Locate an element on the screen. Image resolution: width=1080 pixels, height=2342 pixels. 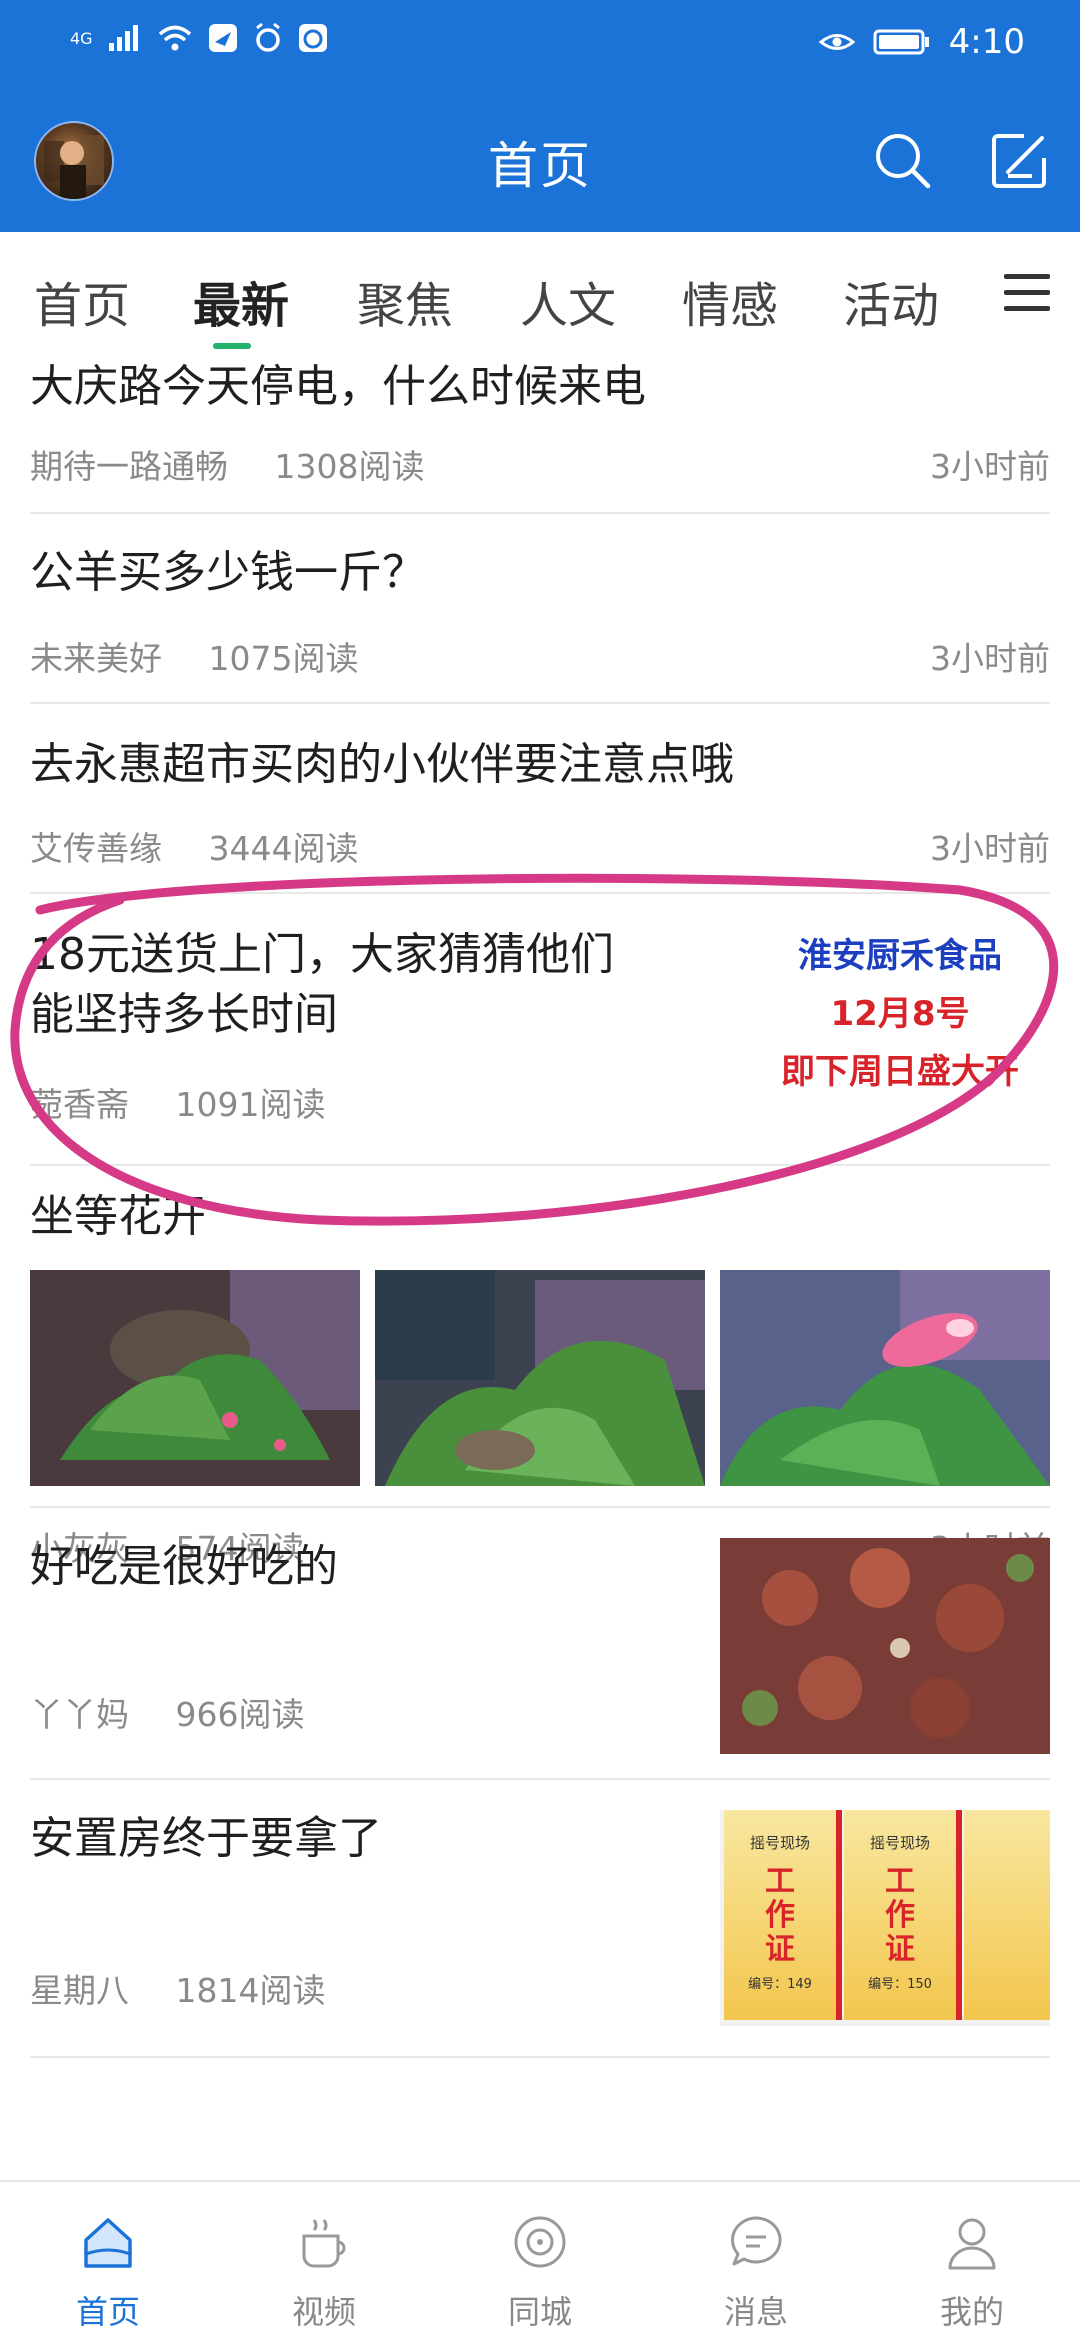
post-title: 去永惠超市买肉的小伙伴要注意点哦 is located at coordinates (382, 765).